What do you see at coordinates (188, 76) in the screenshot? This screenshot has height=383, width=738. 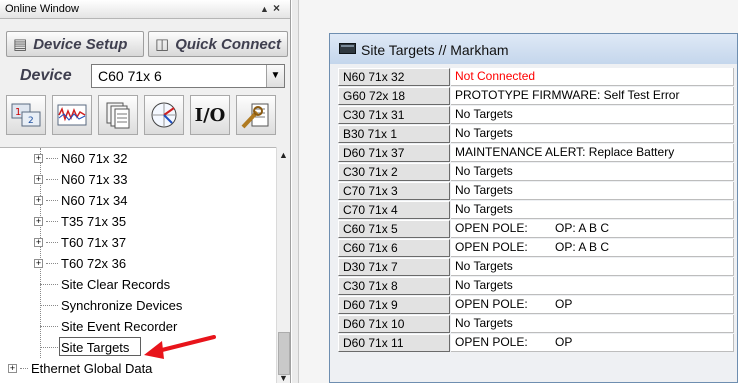 I see `device-select: C60 71x 6 ▼` at bounding box center [188, 76].